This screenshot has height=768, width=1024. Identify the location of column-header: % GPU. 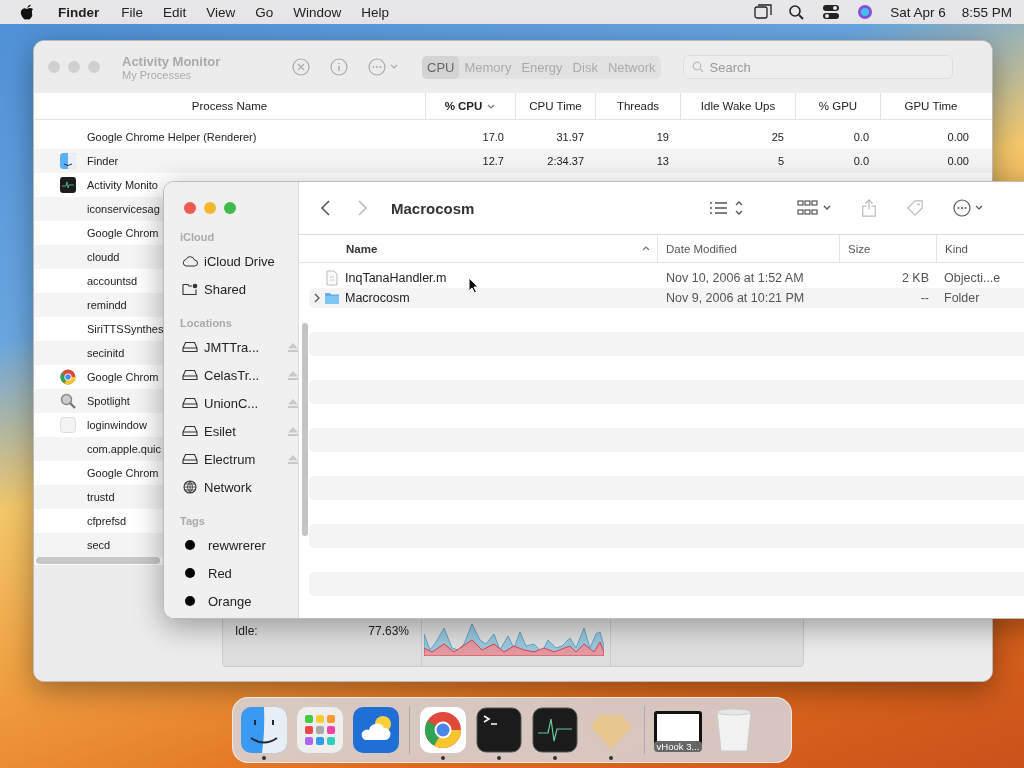
(838, 106).